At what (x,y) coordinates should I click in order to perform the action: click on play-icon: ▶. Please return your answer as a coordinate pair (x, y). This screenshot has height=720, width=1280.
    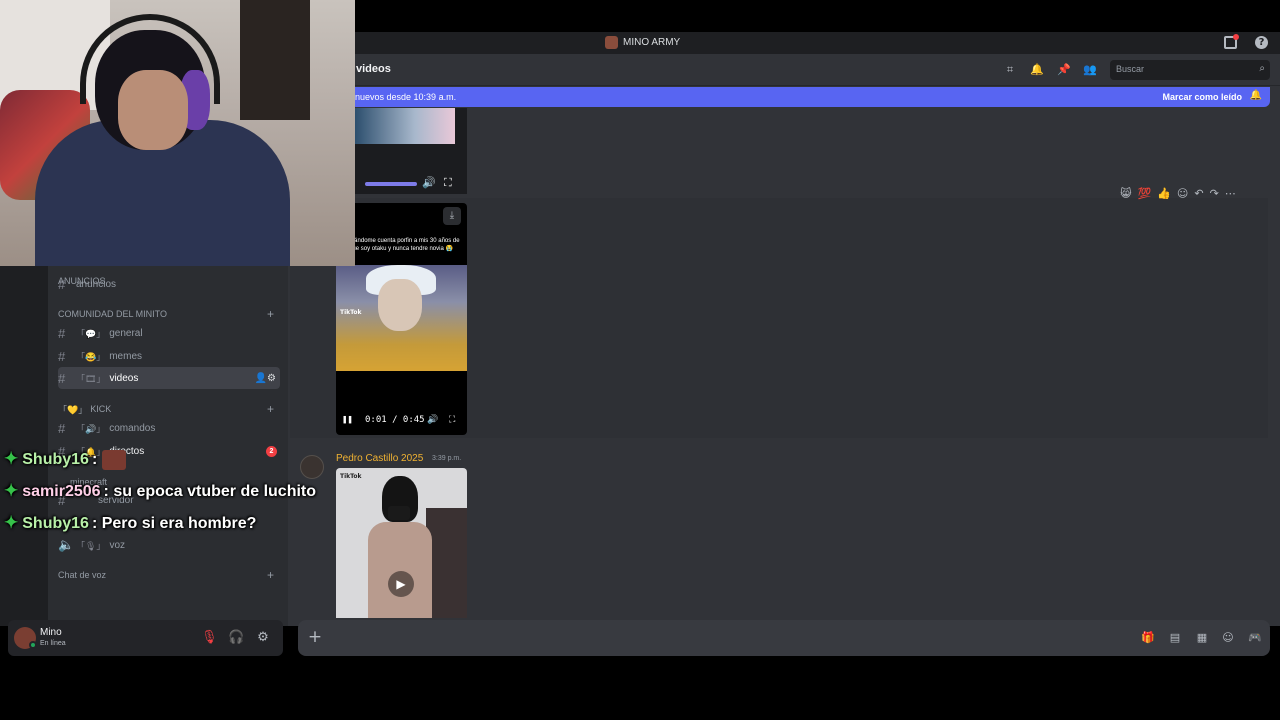
    Looking at the image, I should click on (401, 584).